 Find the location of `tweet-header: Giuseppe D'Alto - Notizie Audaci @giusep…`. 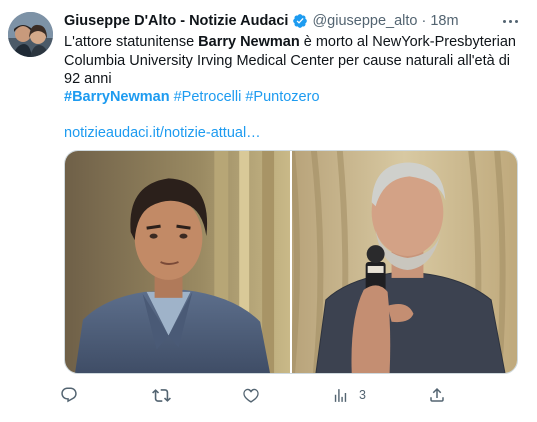

tweet-header: Giuseppe D'Alto - Notizie Audaci @giusep… is located at coordinates (261, 21).